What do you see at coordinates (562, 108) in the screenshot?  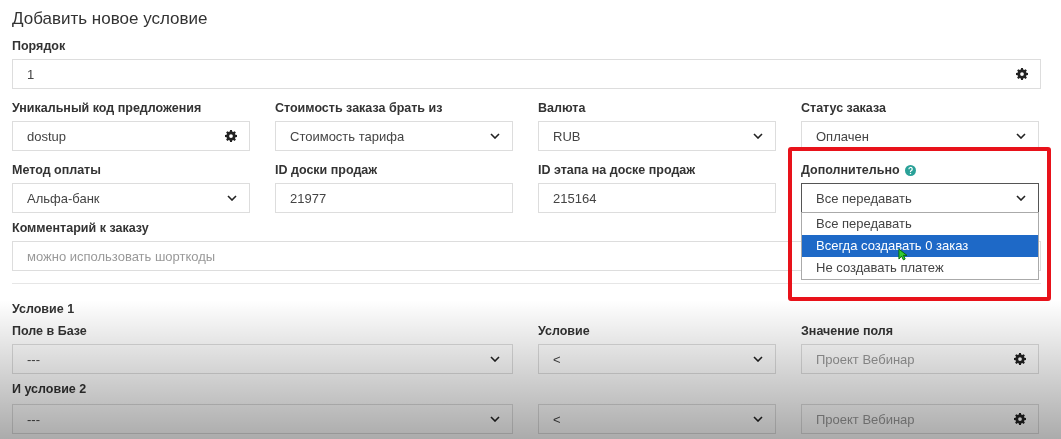 I see `field-label: Валюта` at bounding box center [562, 108].